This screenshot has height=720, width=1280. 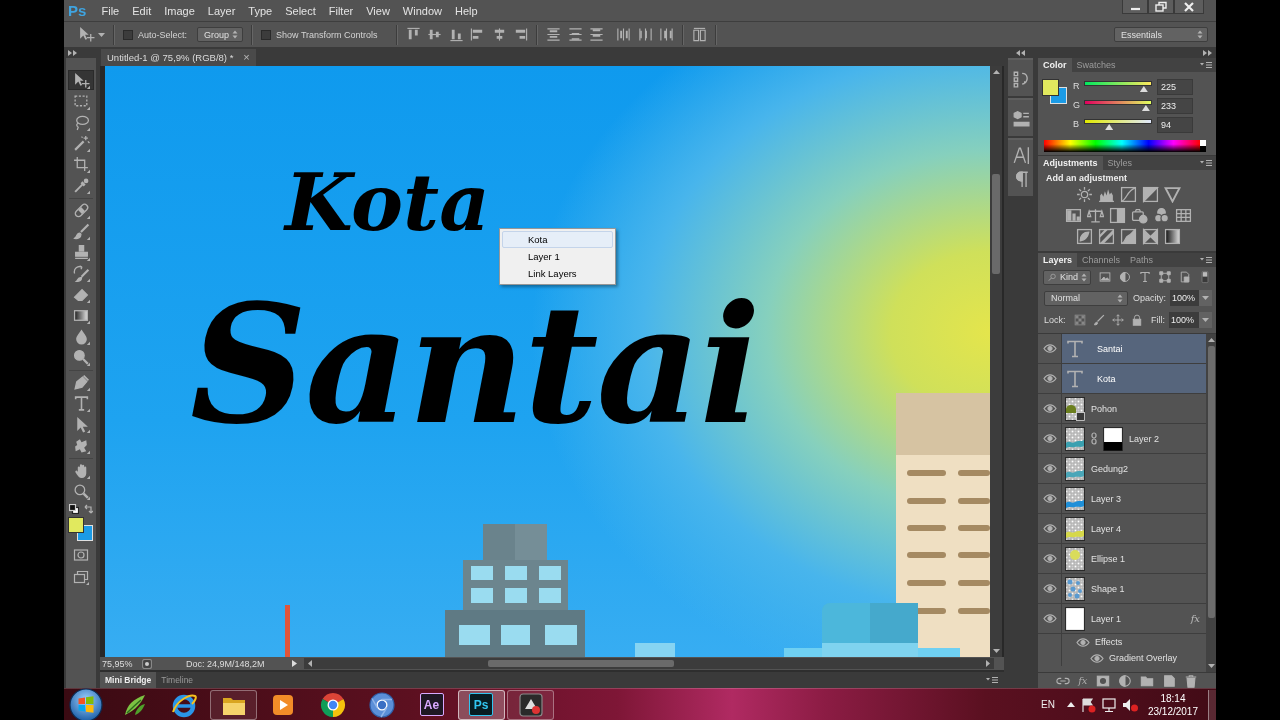 I want to click on crossed-square-icon, so click(x=1150, y=236).